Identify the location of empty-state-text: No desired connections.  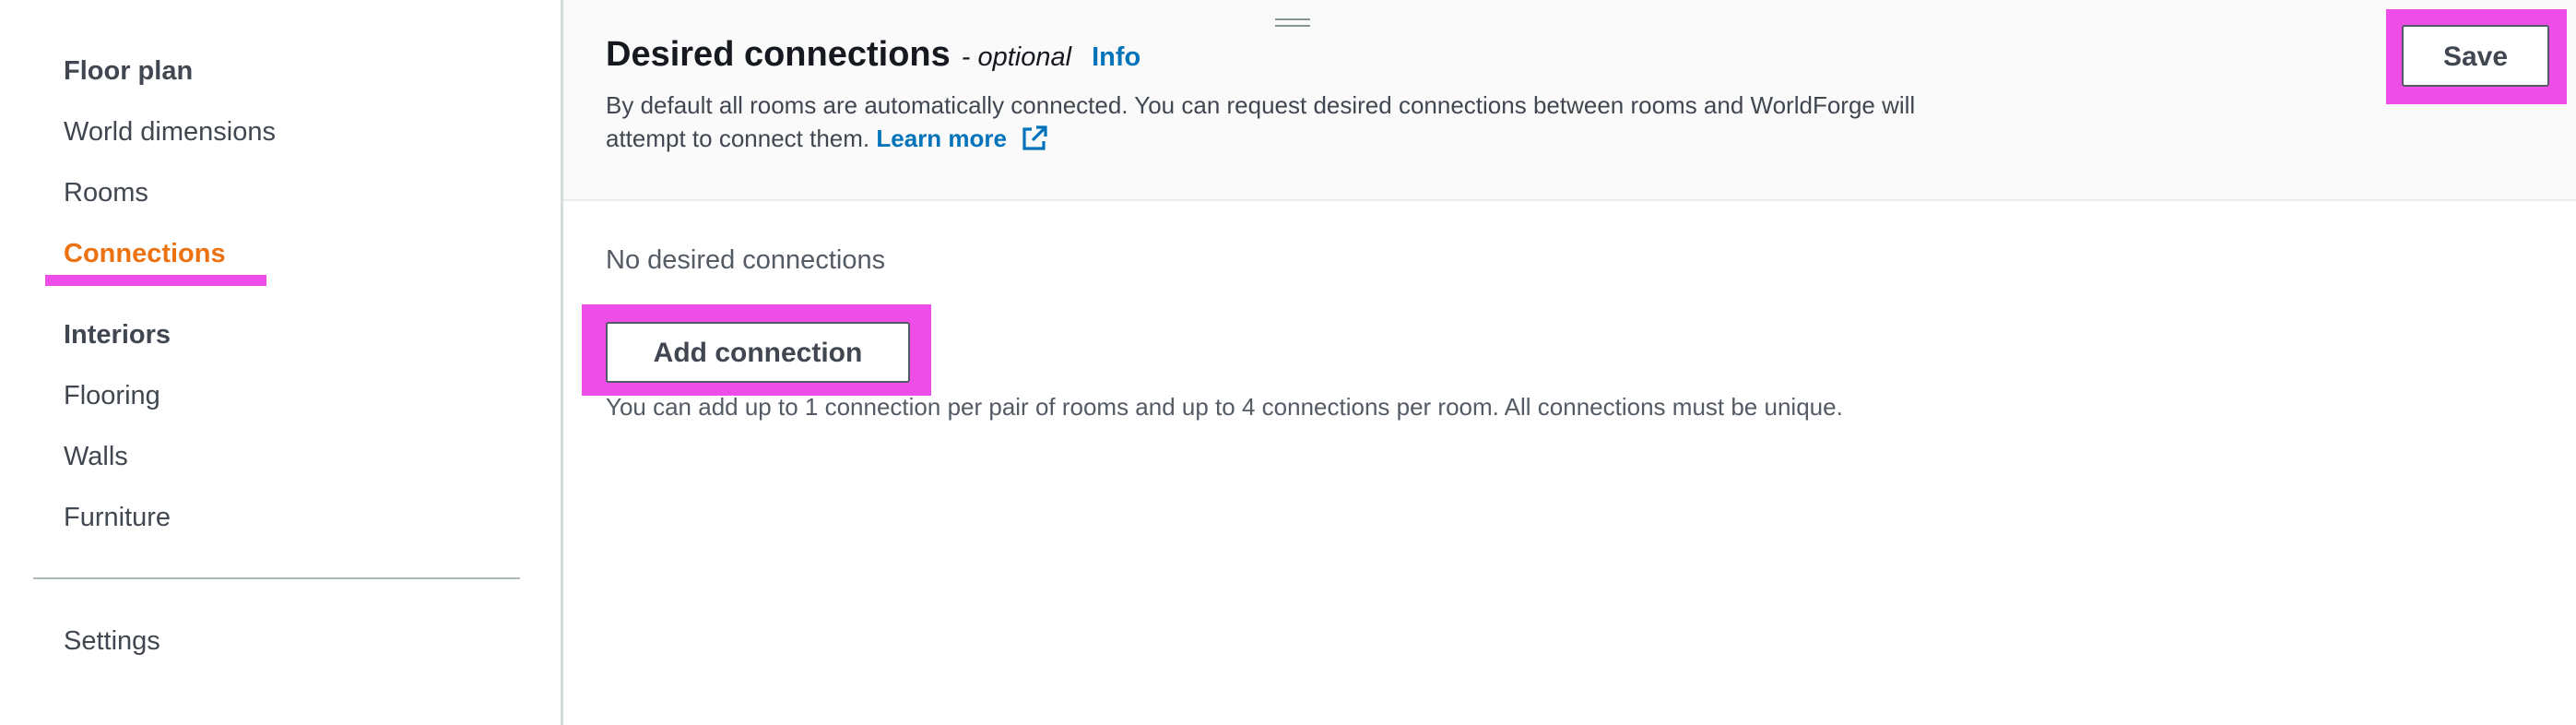
(746, 260).